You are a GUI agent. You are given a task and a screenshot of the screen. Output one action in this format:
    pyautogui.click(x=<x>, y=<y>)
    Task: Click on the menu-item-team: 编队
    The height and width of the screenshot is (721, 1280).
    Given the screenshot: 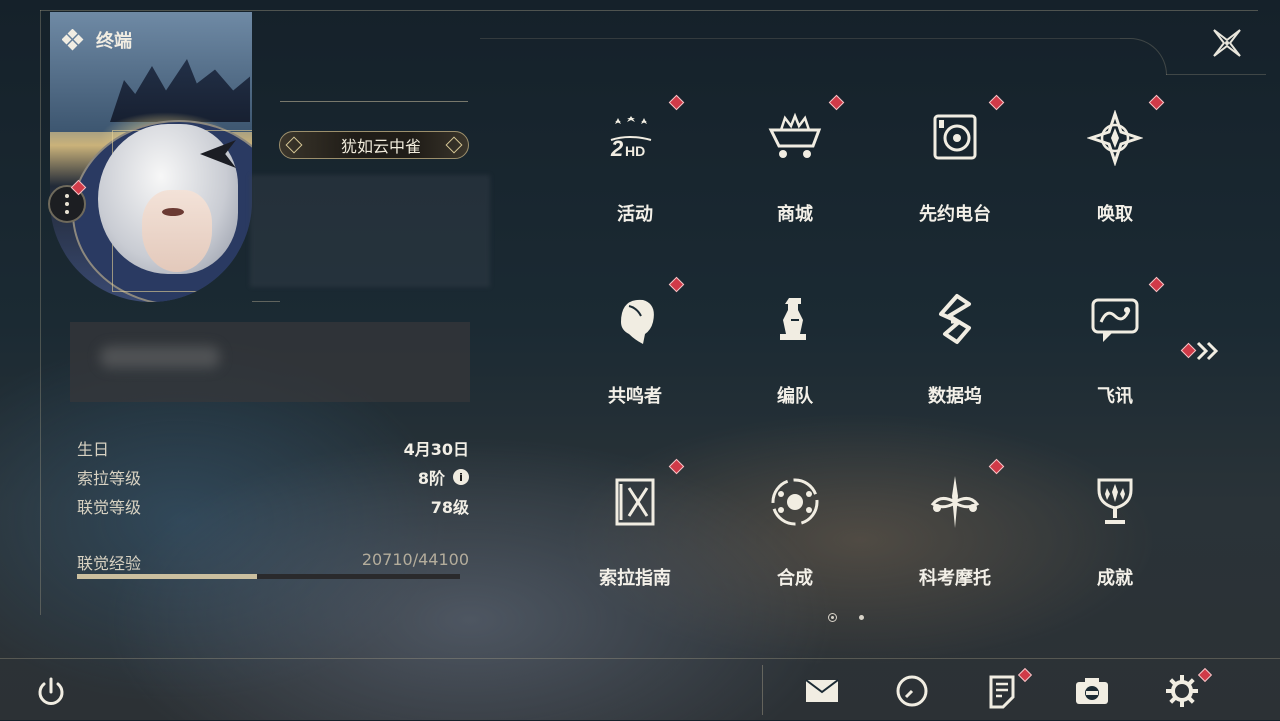 What is the action you would take?
    pyautogui.click(x=795, y=349)
    